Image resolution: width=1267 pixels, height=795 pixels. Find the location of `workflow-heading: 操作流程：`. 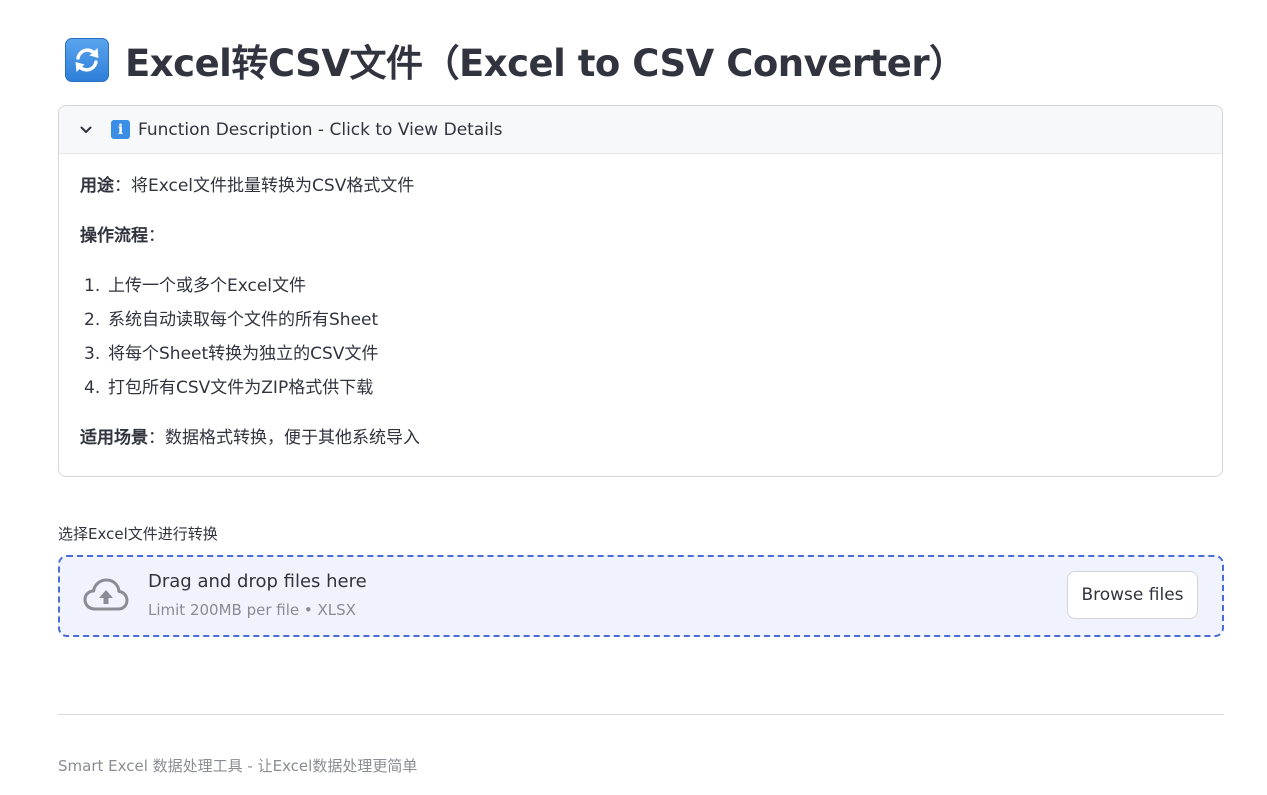

workflow-heading: 操作流程： is located at coordinates (640, 236).